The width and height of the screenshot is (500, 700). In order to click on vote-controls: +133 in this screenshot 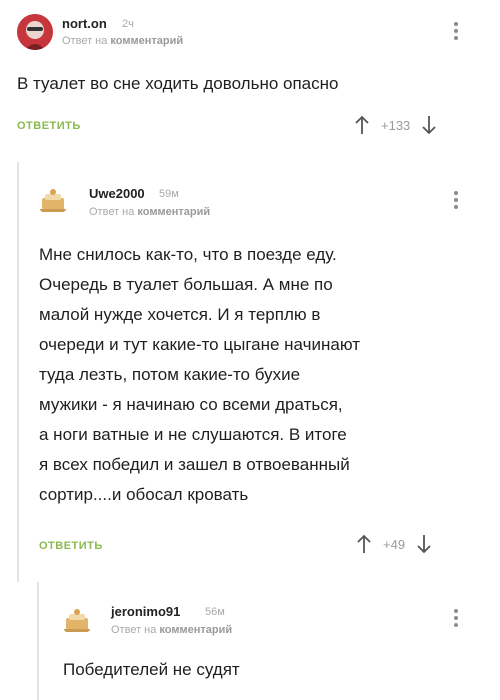, I will do `click(395, 125)`.